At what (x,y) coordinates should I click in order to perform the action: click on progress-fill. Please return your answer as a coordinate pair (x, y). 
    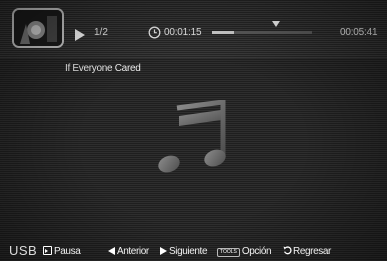
    Looking at the image, I should click on (223, 32).